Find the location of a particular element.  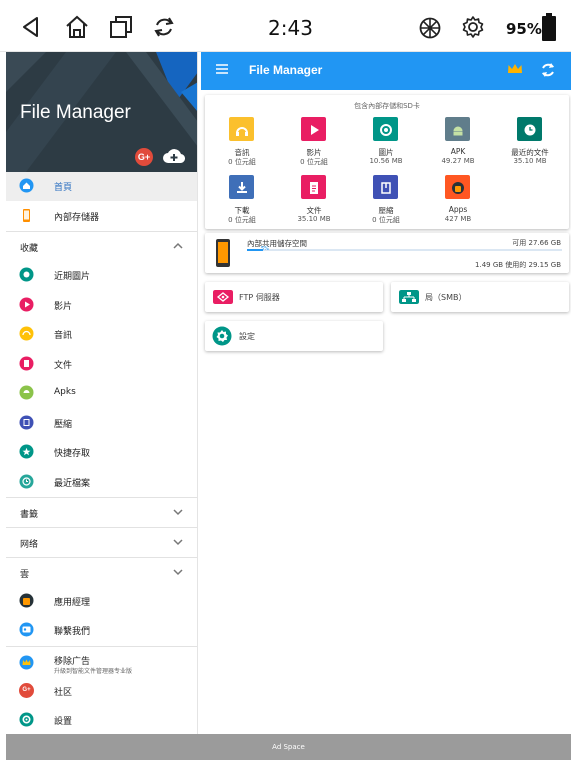

nav-item-favorite: 音訊 is located at coordinates (101, 334).